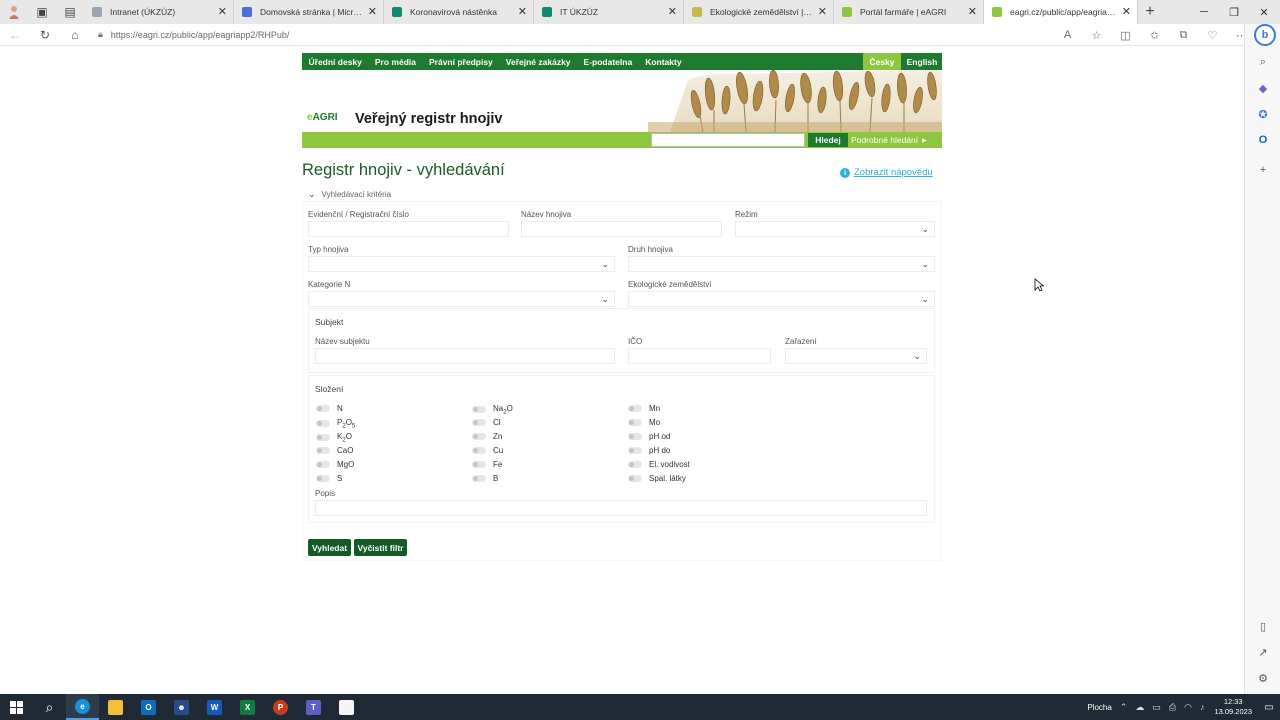 Image resolution: width=1280 pixels, height=720 pixels. Describe the element at coordinates (1263, 170) in the screenshot. I see `sidebar-add-icon: +` at that location.